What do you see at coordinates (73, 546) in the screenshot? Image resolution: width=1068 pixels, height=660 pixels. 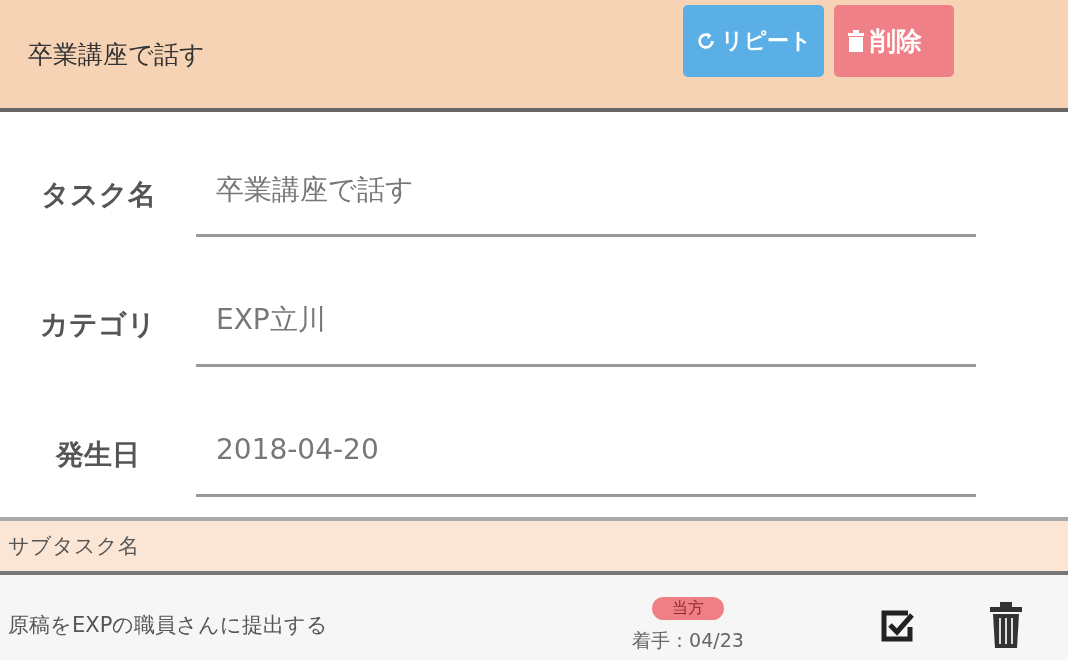 I see `column-heading: サブタスク名` at bounding box center [73, 546].